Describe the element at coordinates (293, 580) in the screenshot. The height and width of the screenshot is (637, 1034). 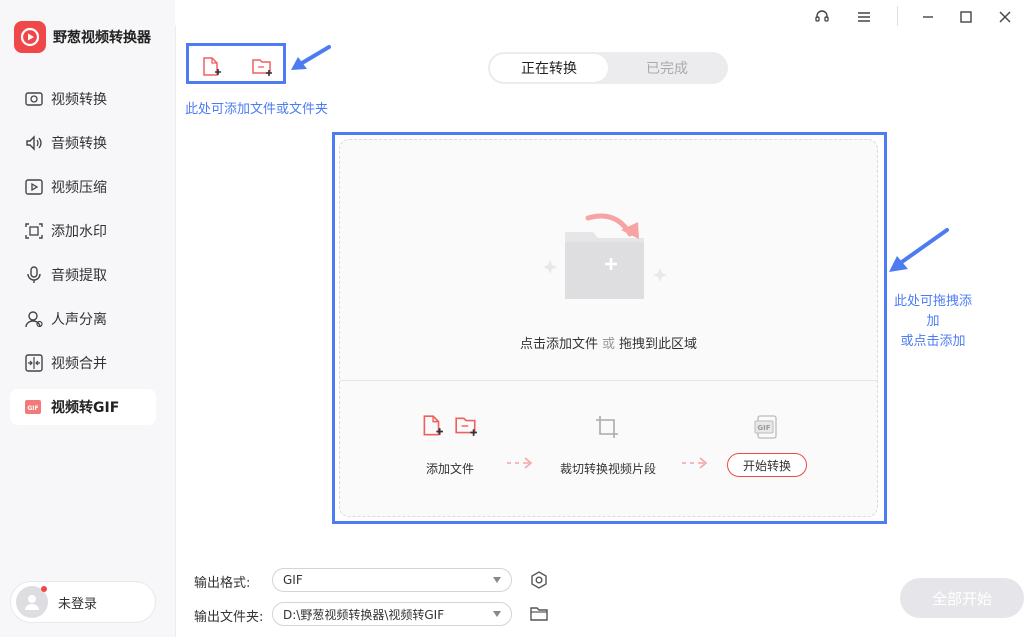
I see `output-format-value: GIF` at that location.